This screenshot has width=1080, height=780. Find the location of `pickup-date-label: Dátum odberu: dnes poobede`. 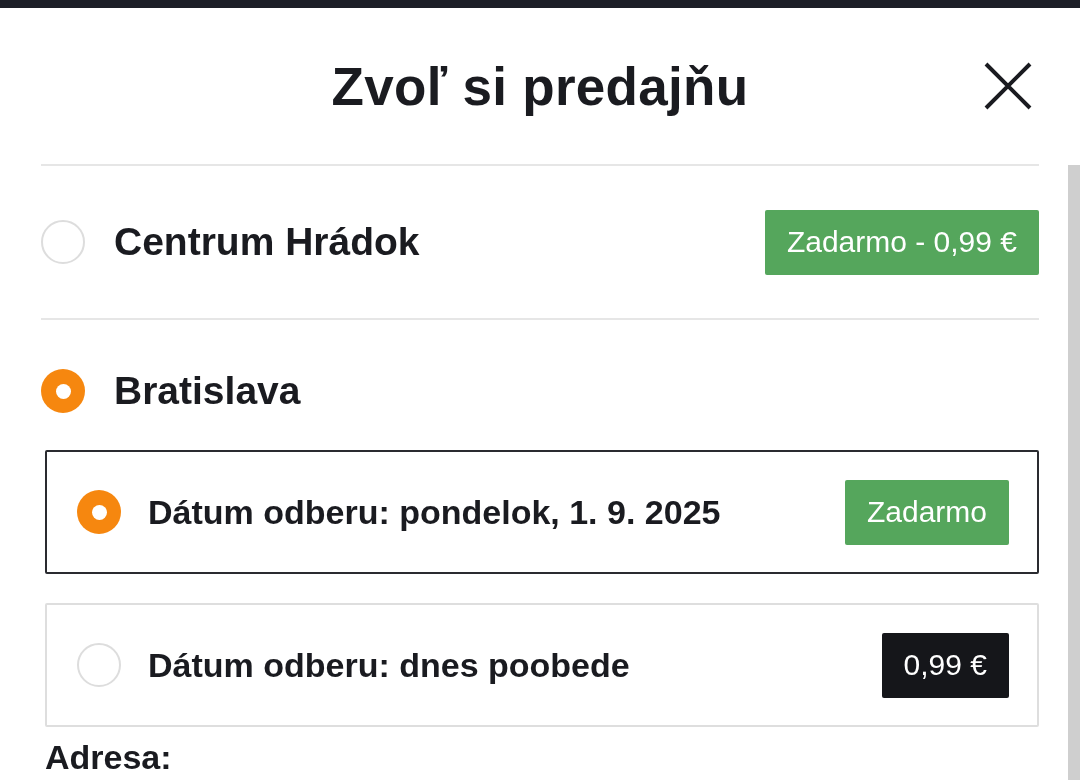

pickup-date-label: Dátum odberu: dnes poobede is located at coordinates (389, 665).